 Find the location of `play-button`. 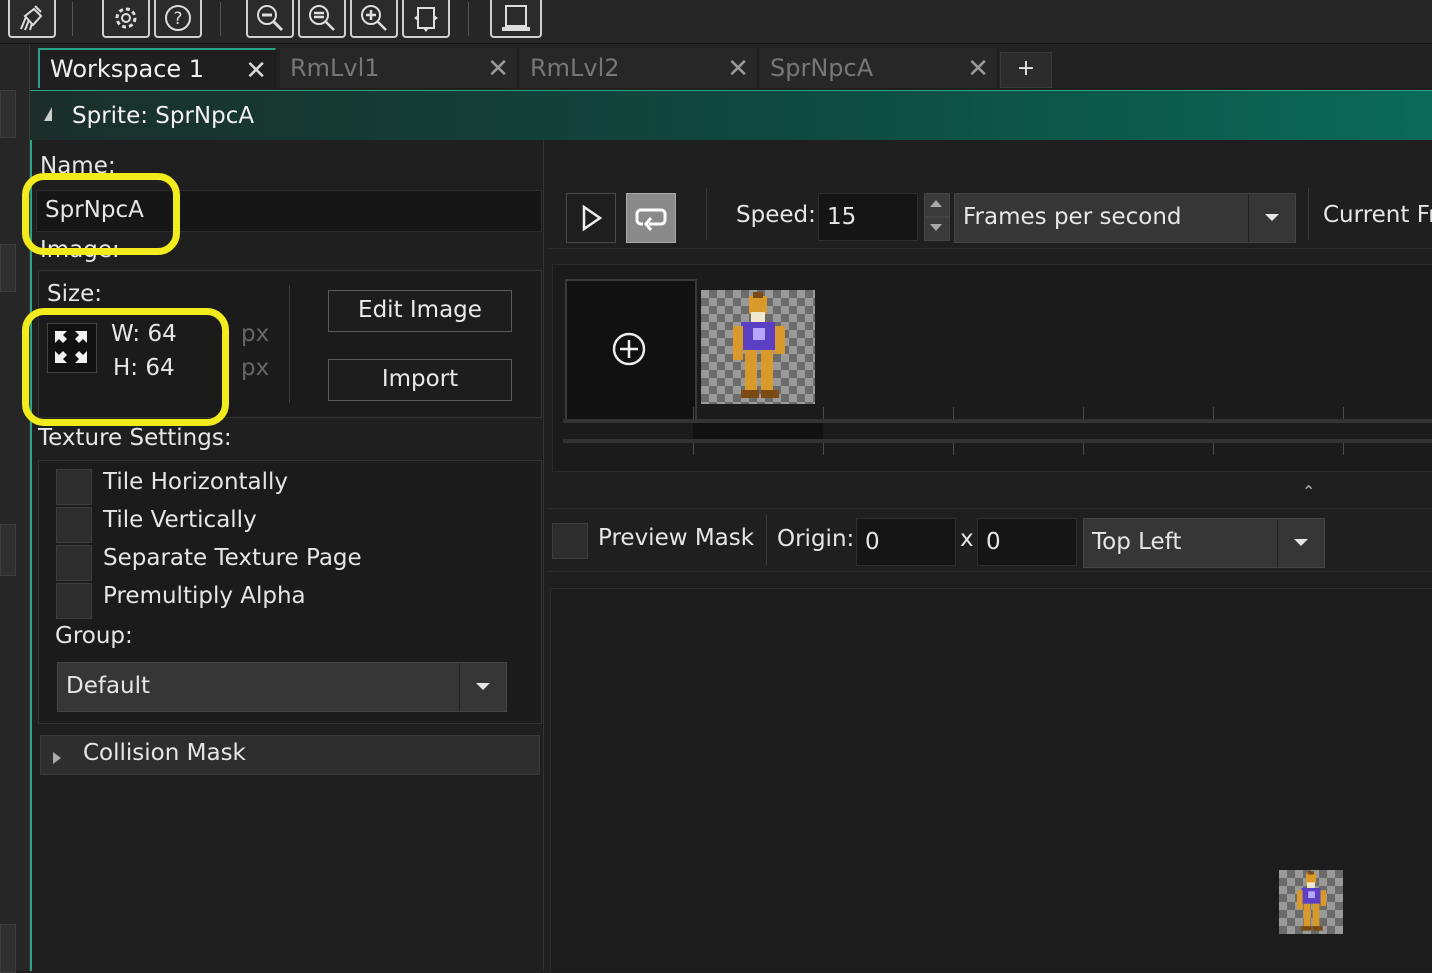

play-button is located at coordinates (591, 218).